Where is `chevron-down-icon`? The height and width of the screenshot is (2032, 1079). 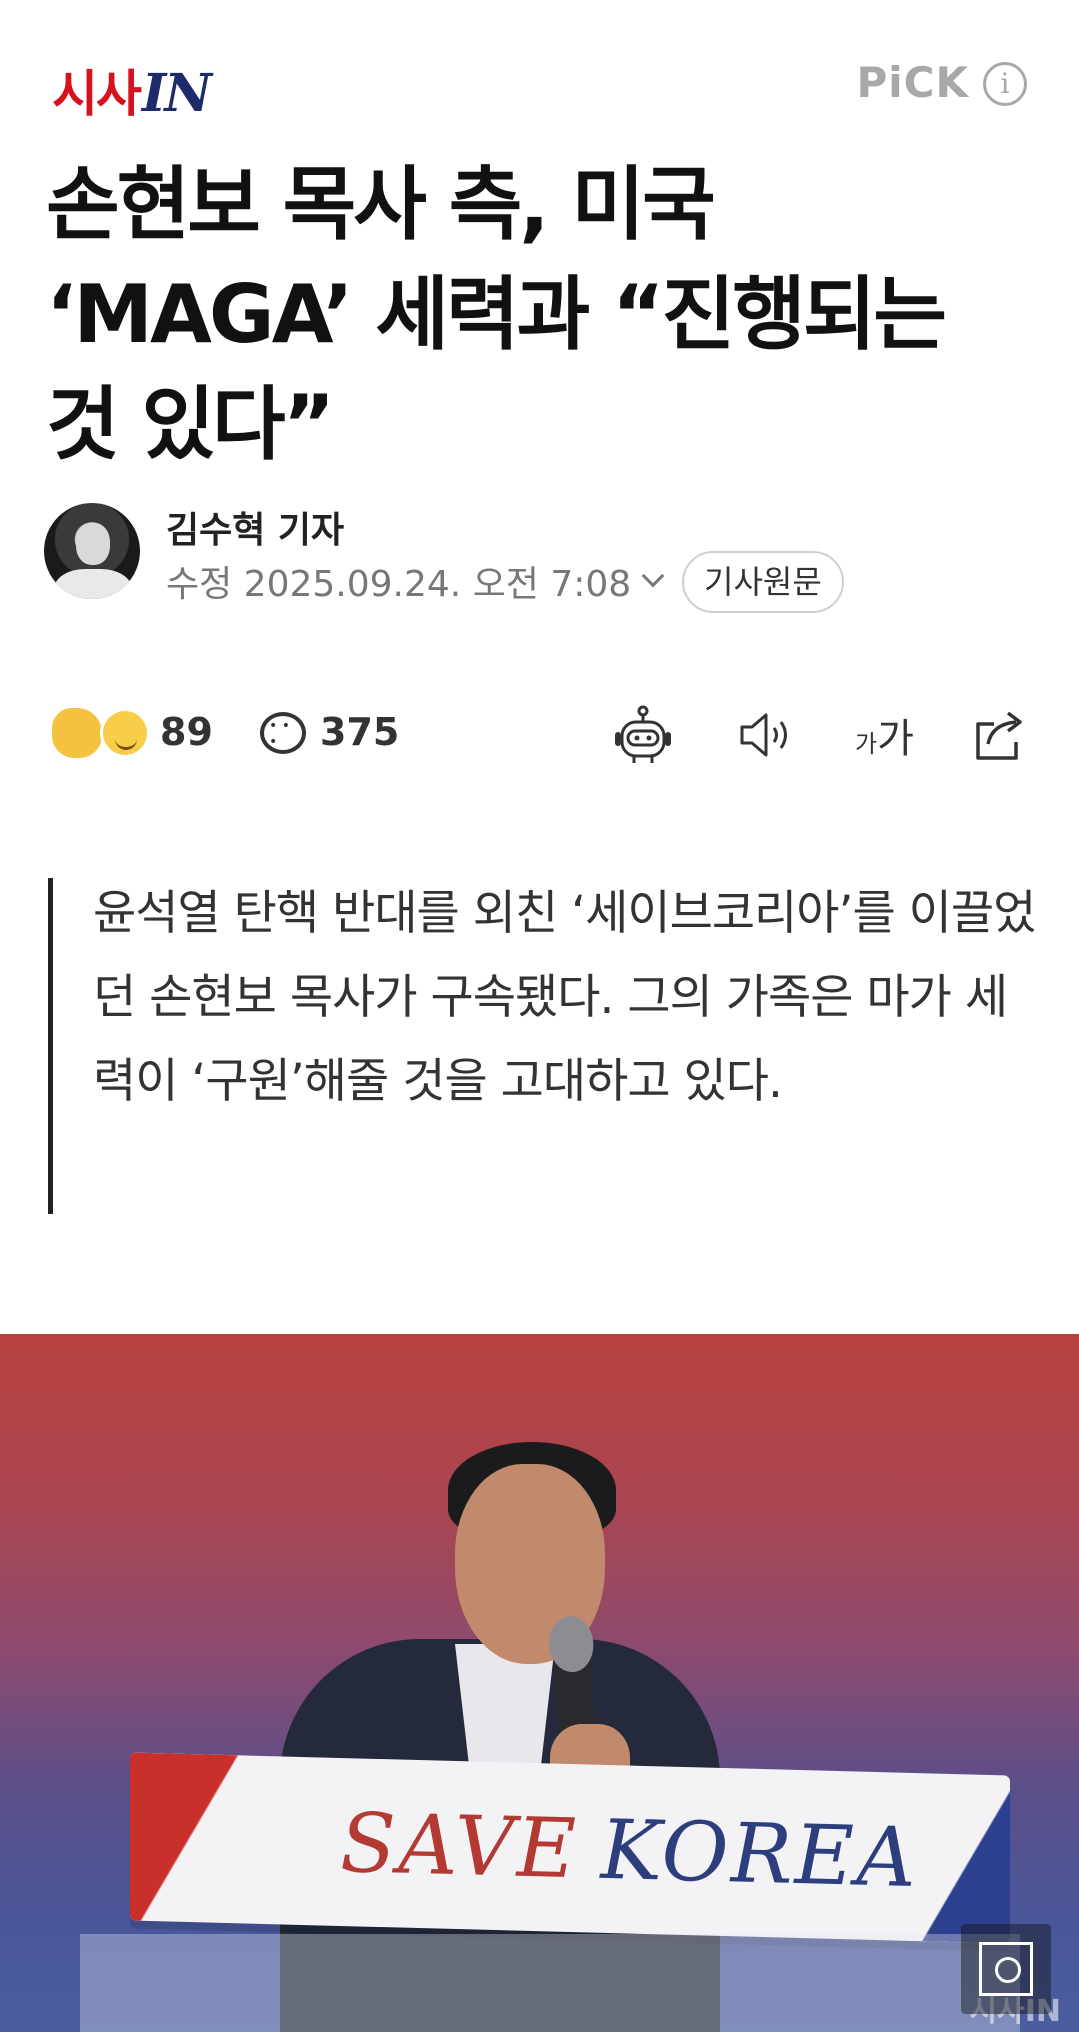
chevron-down-icon is located at coordinates (653, 576).